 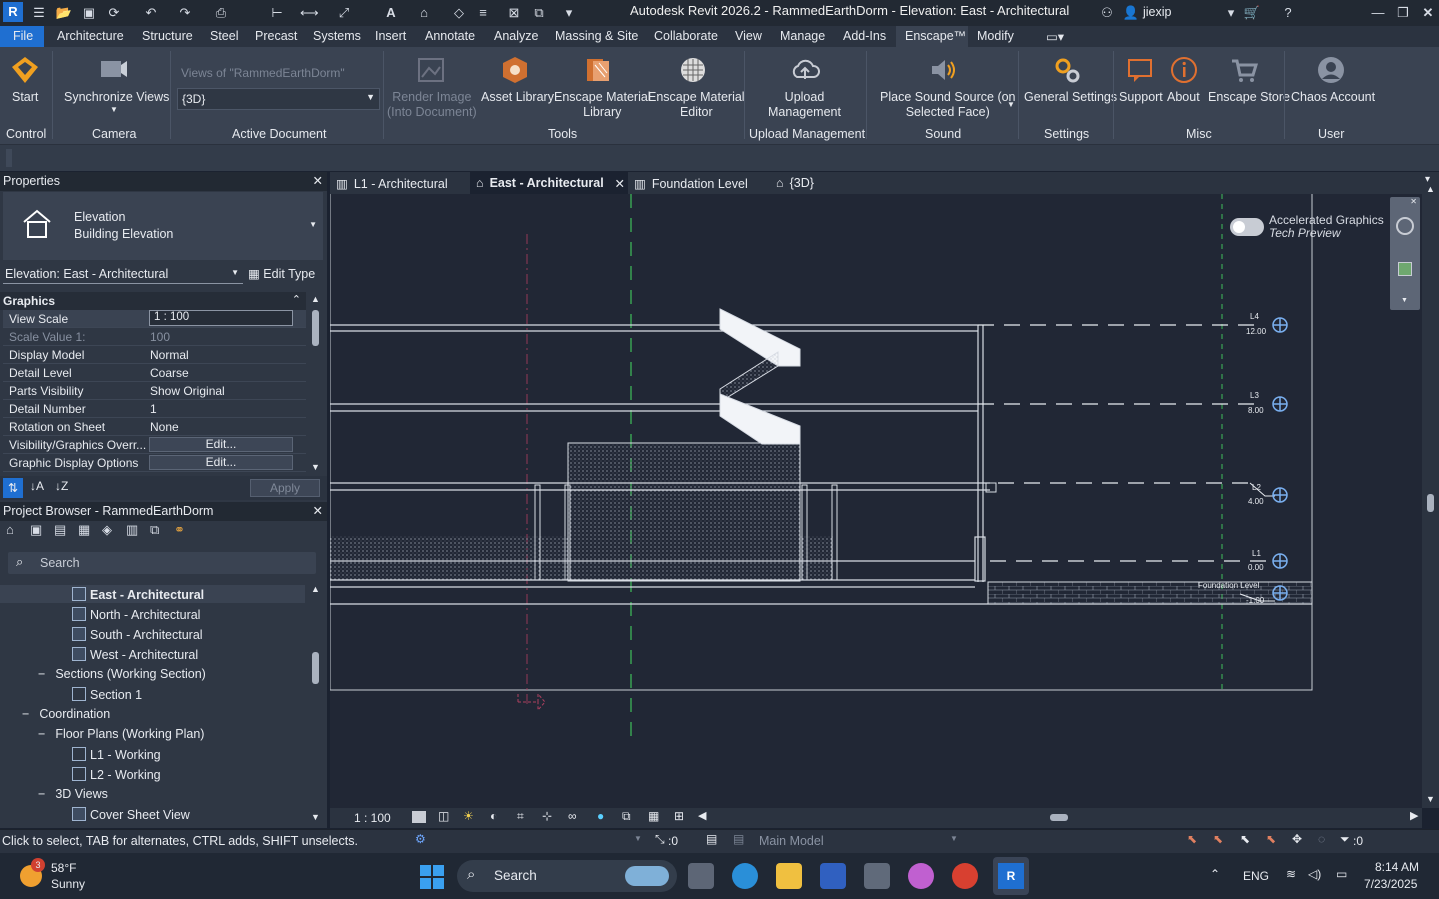 I want to click on tree-item-3d-views: −3D Views, so click(x=73, y=794).